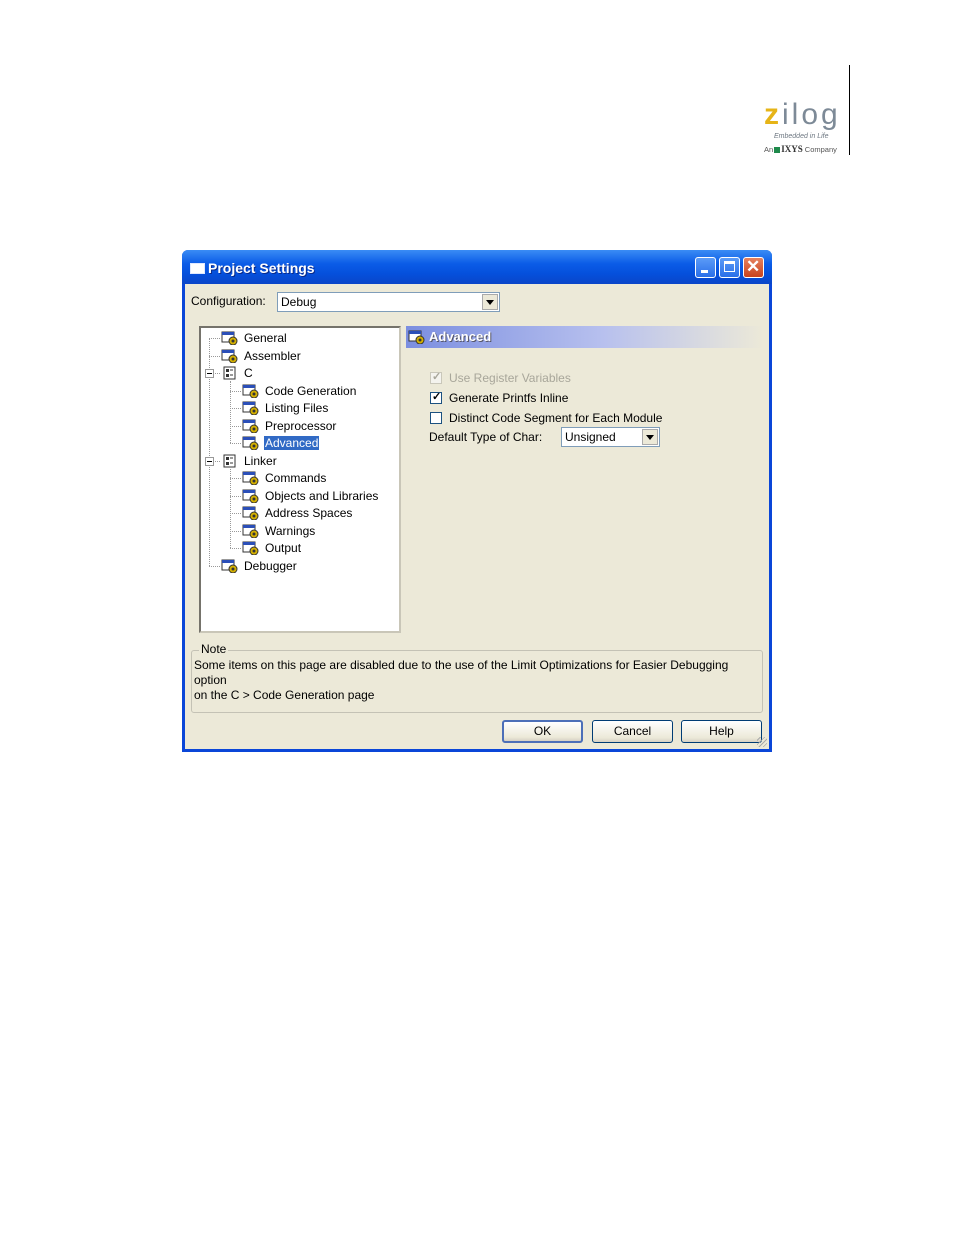  Describe the element at coordinates (849, 110) in the screenshot. I see `header-divider` at that location.